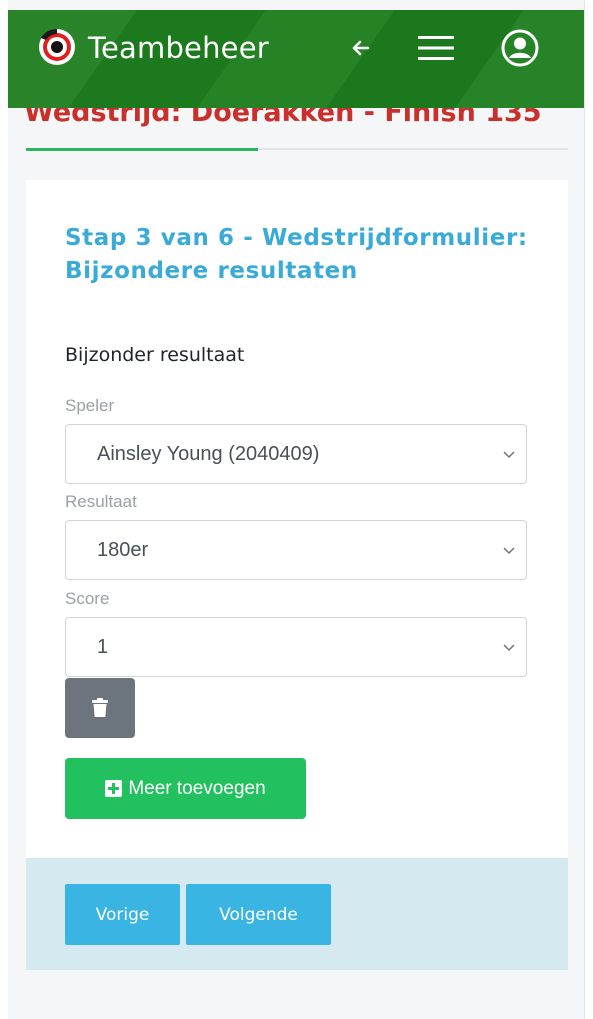 The image size is (593, 1019). I want to click on user-account-button, so click(520, 48).